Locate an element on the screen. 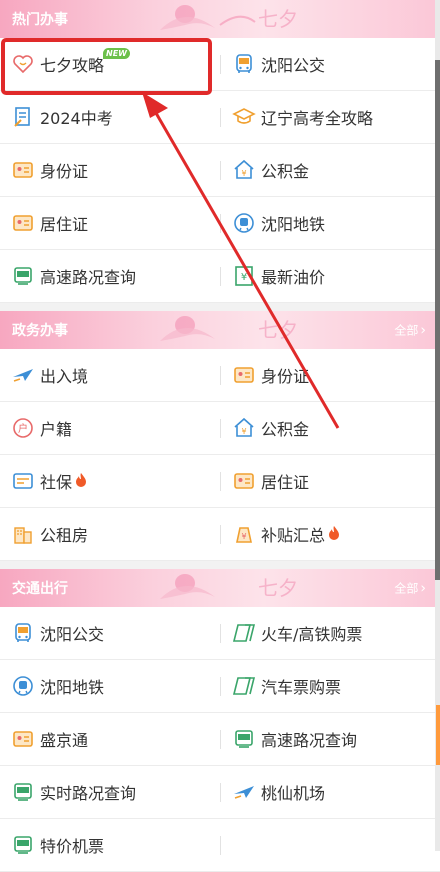 The height and width of the screenshot is (872, 440). grid-item: 社保 is located at coordinates (110, 481).